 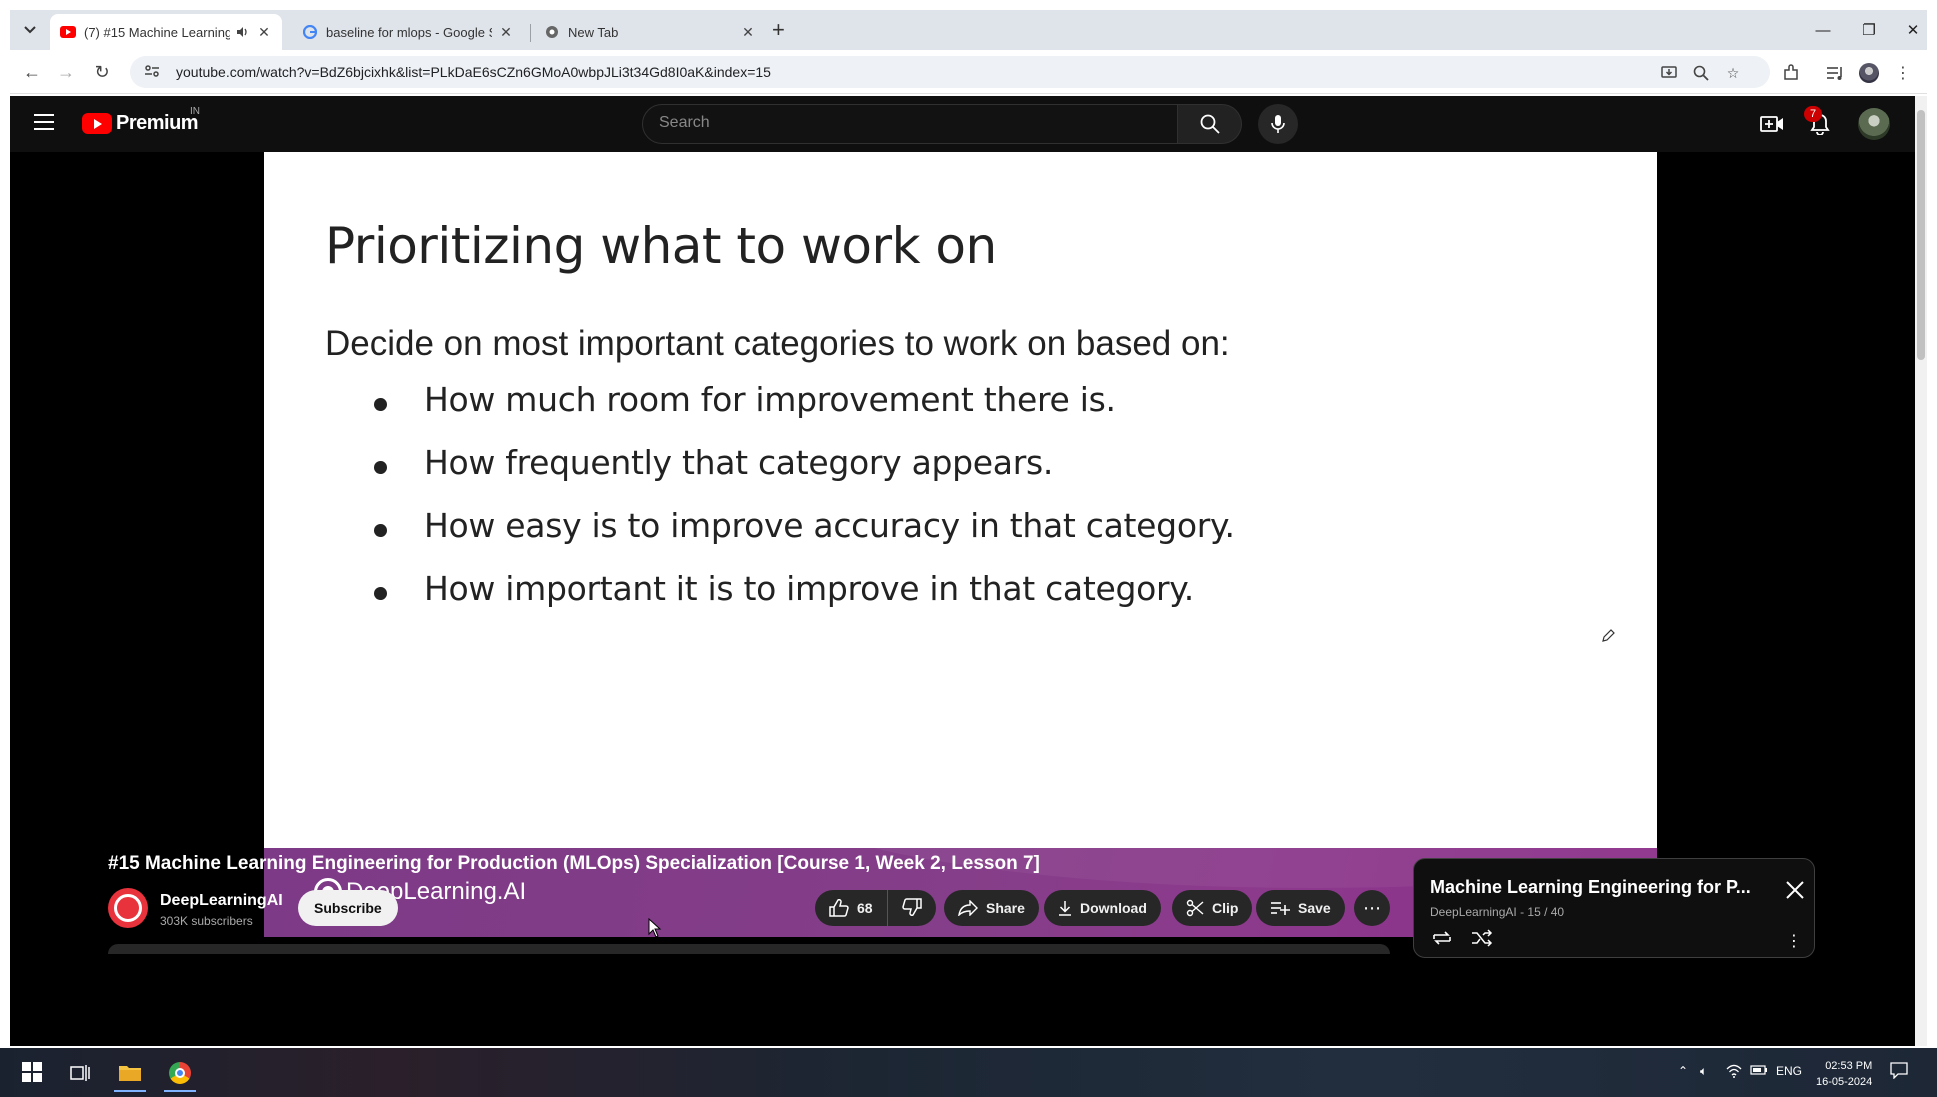 I want to click on tab-new-tab: New Tab ✕, so click(x=650, y=32).